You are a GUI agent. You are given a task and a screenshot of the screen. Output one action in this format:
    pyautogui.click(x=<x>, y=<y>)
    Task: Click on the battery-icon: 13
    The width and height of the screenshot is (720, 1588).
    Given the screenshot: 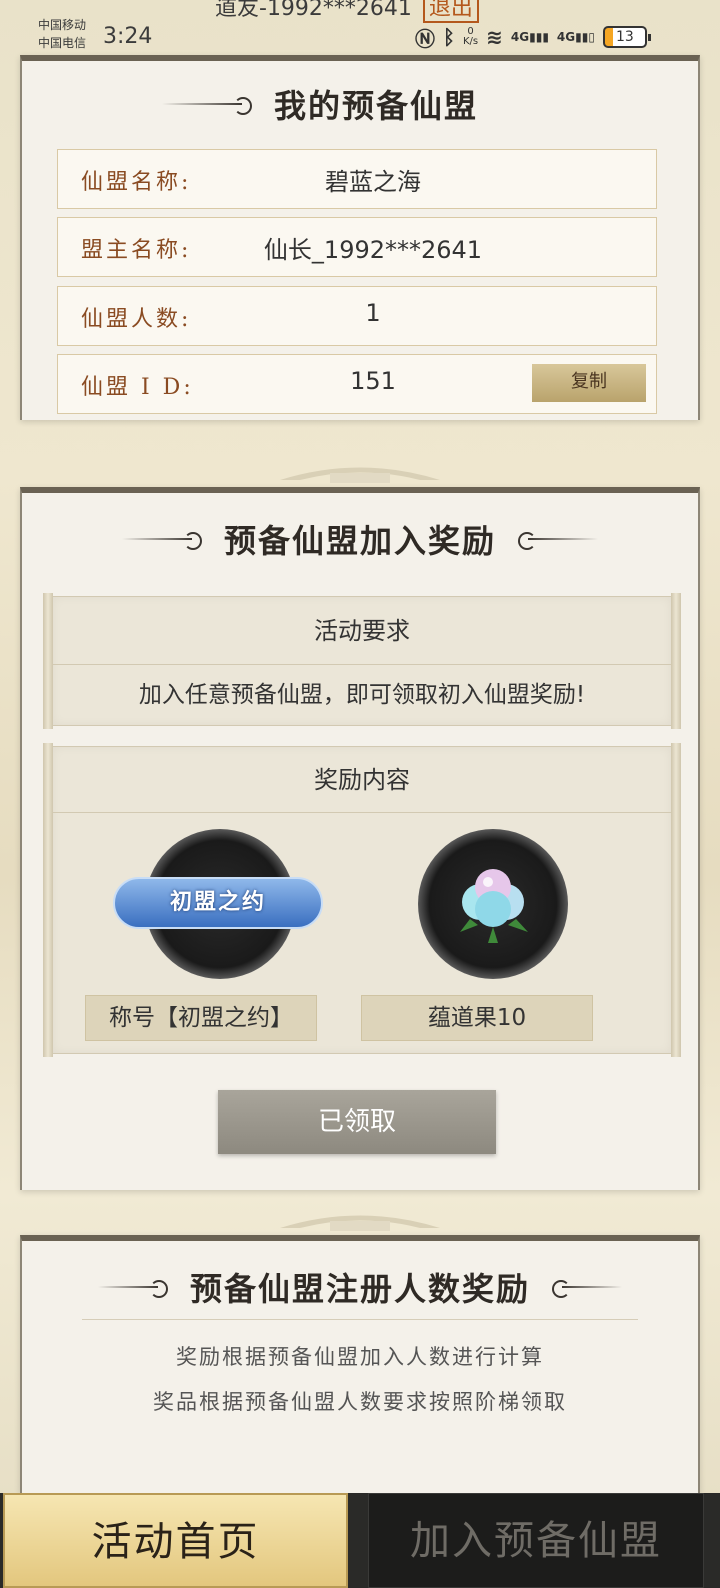 What is the action you would take?
    pyautogui.click(x=626, y=37)
    